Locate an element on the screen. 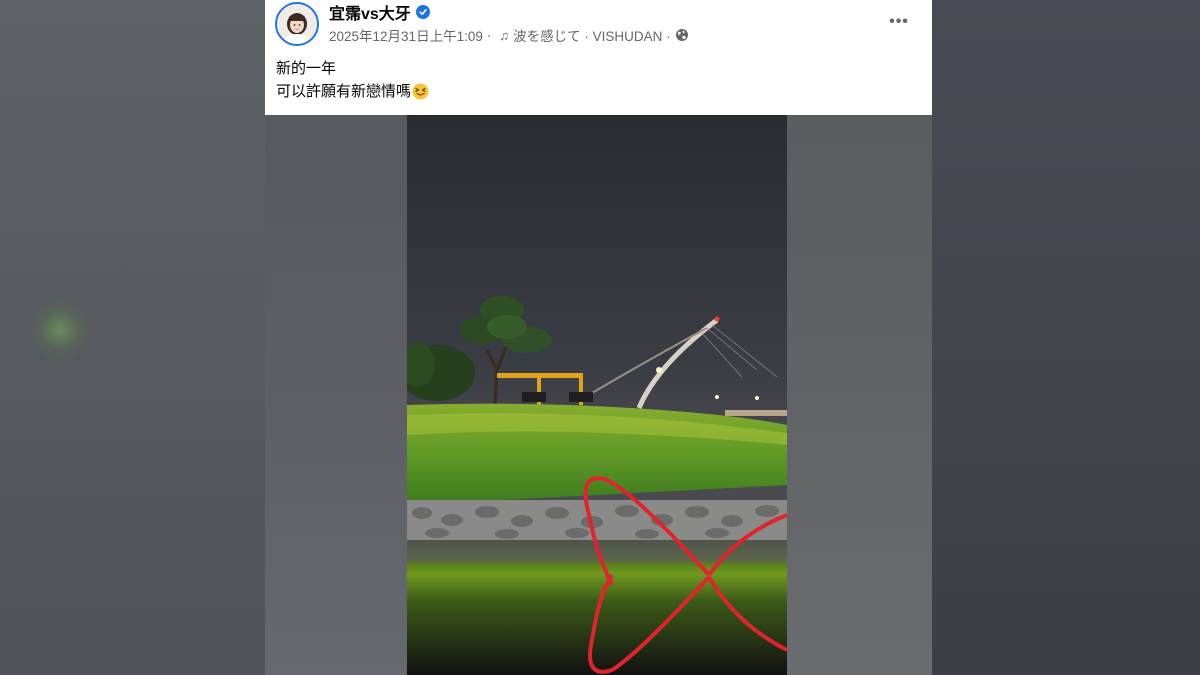 Image resolution: width=1200 pixels, height=675 pixels. post-timestamp: 2025年12月31日上午1:09 is located at coordinates (406, 35).